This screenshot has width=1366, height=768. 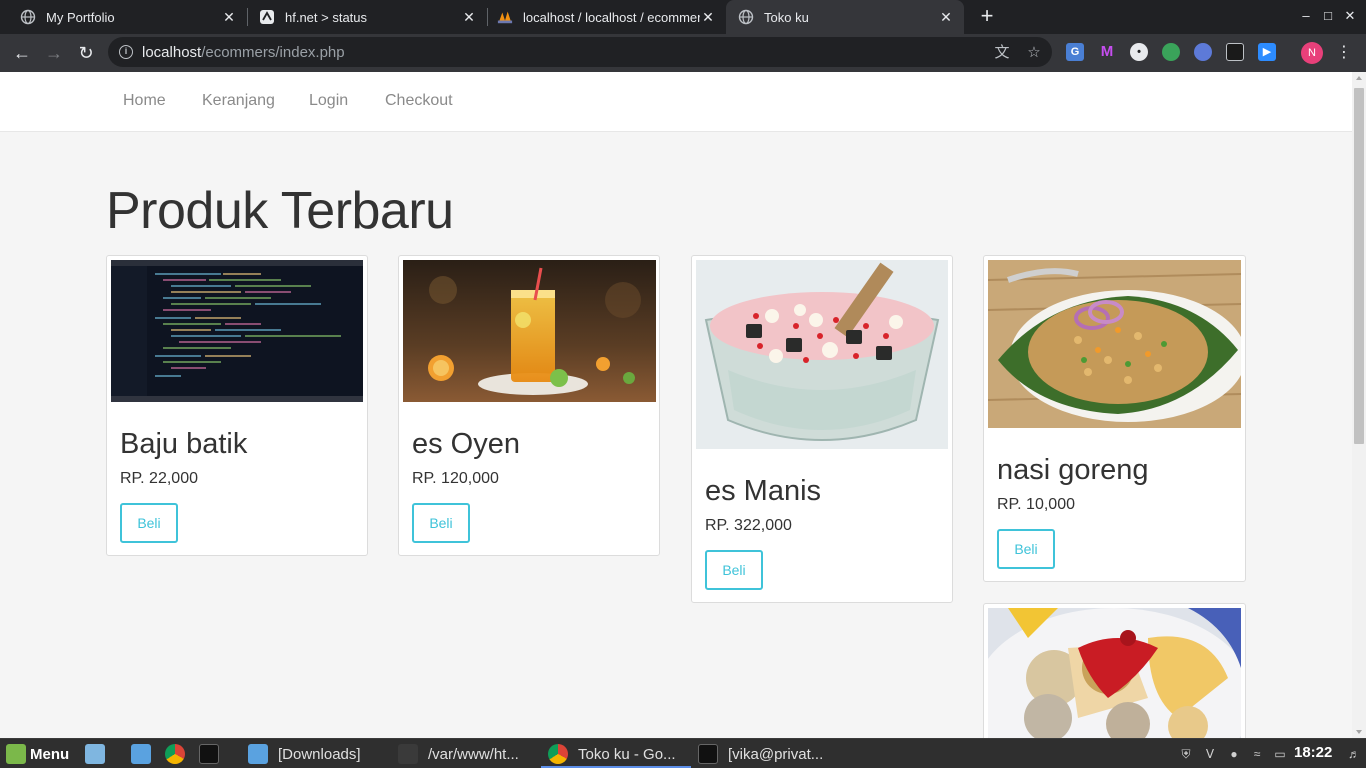 What do you see at coordinates (1139, 52) in the screenshot?
I see `face-extension-icon: •` at bounding box center [1139, 52].